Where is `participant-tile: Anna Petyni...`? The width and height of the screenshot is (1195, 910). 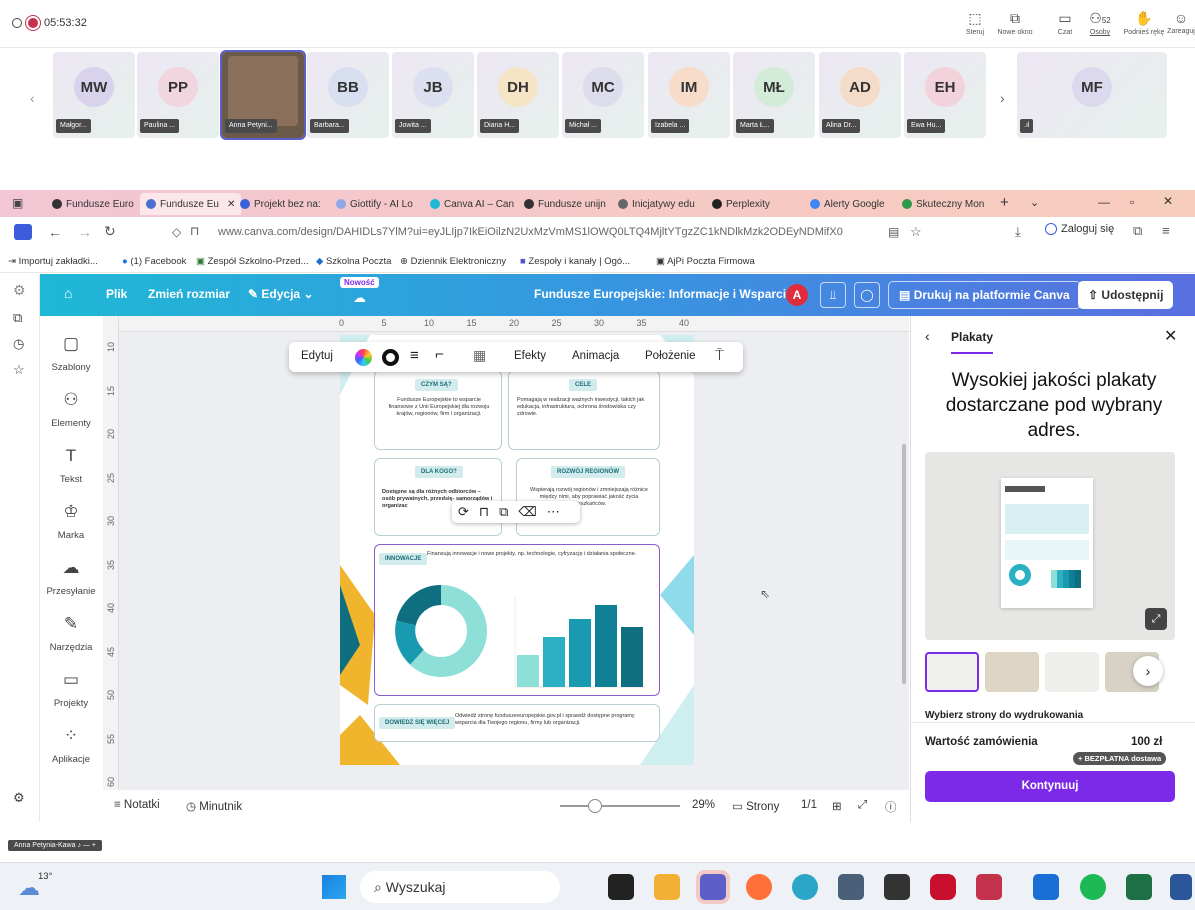 participant-tile: Anna Petyni... is located at coordinates (263, 95).